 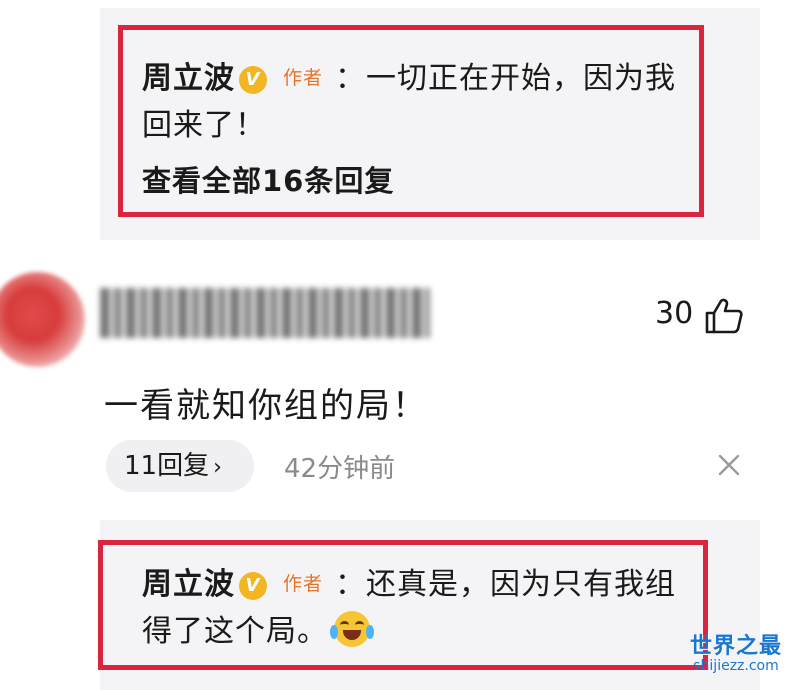 I want to click on top-reply-author: 周立波, so click(x=188, y=78).